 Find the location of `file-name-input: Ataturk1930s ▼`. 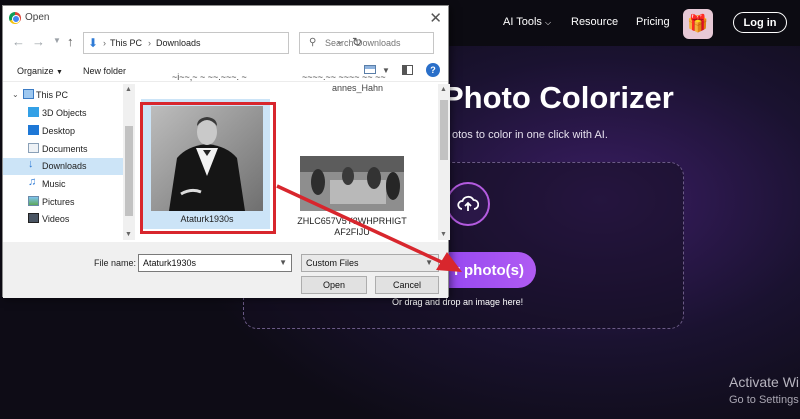

file-name-input: Ataturk1930s ▼ is located at coordinates (215, 263).